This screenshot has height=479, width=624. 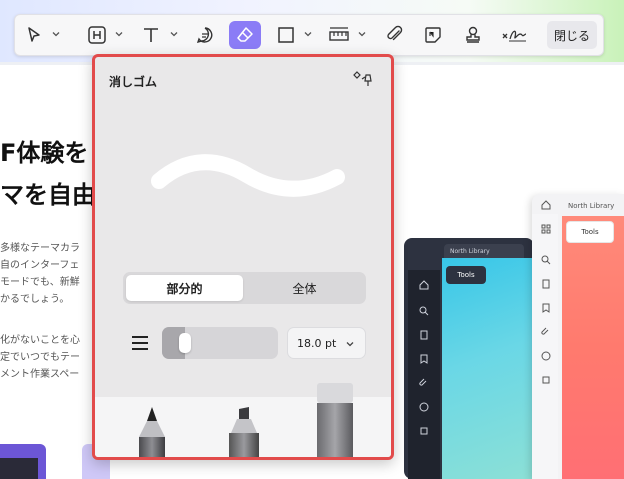 What do you see at coordinates (545, 346) in the screenshot?
I see `app-mockup-light-sidebar` at bounding box center [545, 346].